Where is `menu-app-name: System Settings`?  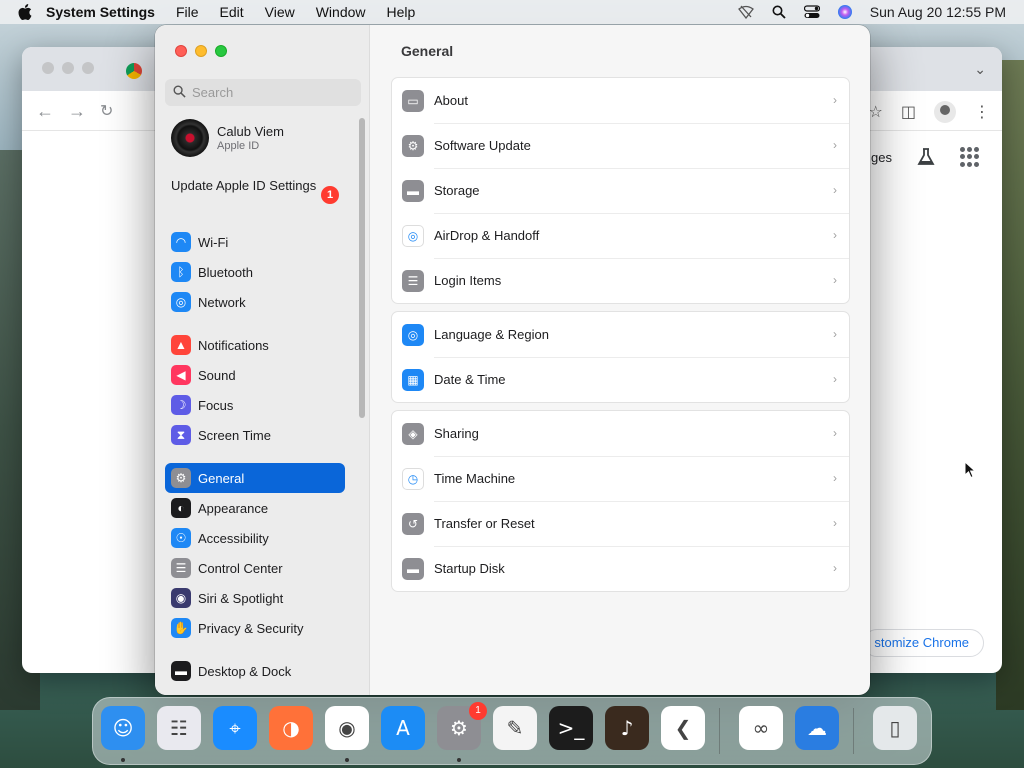
menu-app-name: System Settings is located at coordinates (100, 12).